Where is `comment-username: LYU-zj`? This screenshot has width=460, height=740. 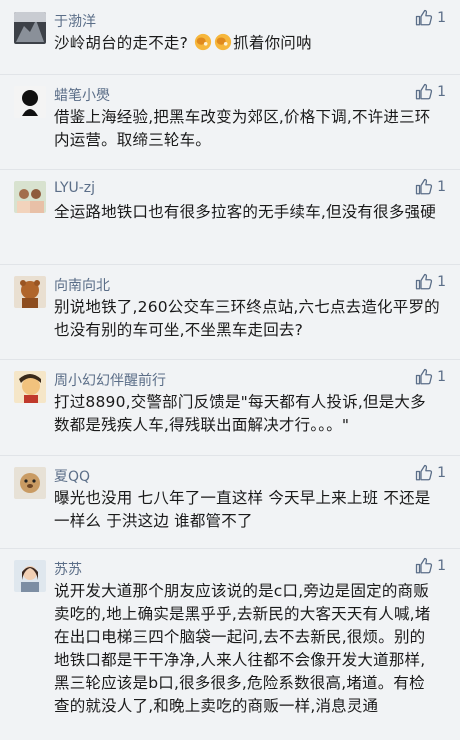 comment-username: LYU-zj is located at coordinates (74, 188).